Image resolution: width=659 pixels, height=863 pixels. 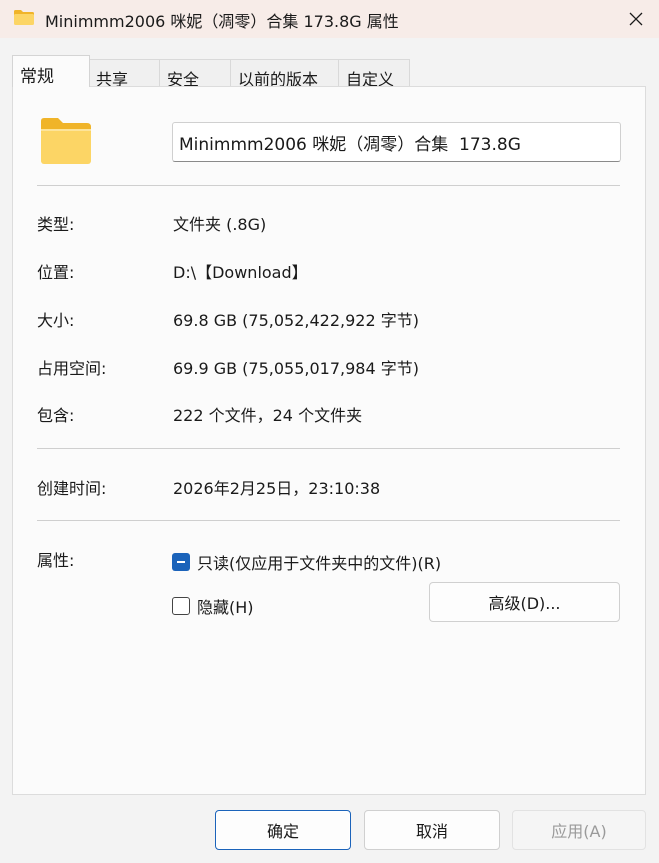 I want to click on tab-customize: 自定义, so click(x=374, y=74).